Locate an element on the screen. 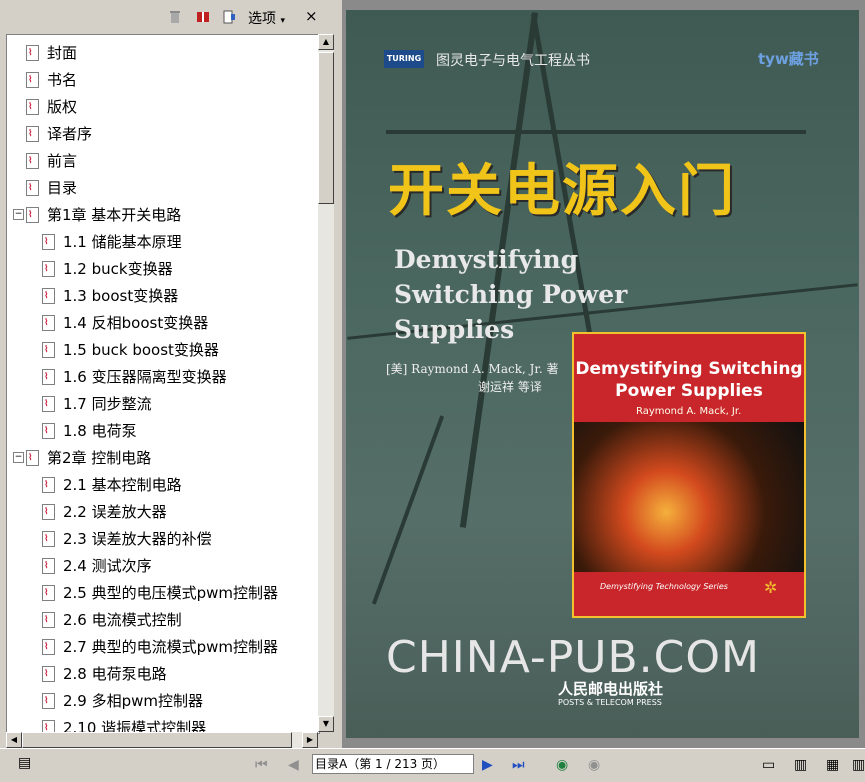  bookmark-label: 2.4 测试次序 is located at coordinates (107, 566).